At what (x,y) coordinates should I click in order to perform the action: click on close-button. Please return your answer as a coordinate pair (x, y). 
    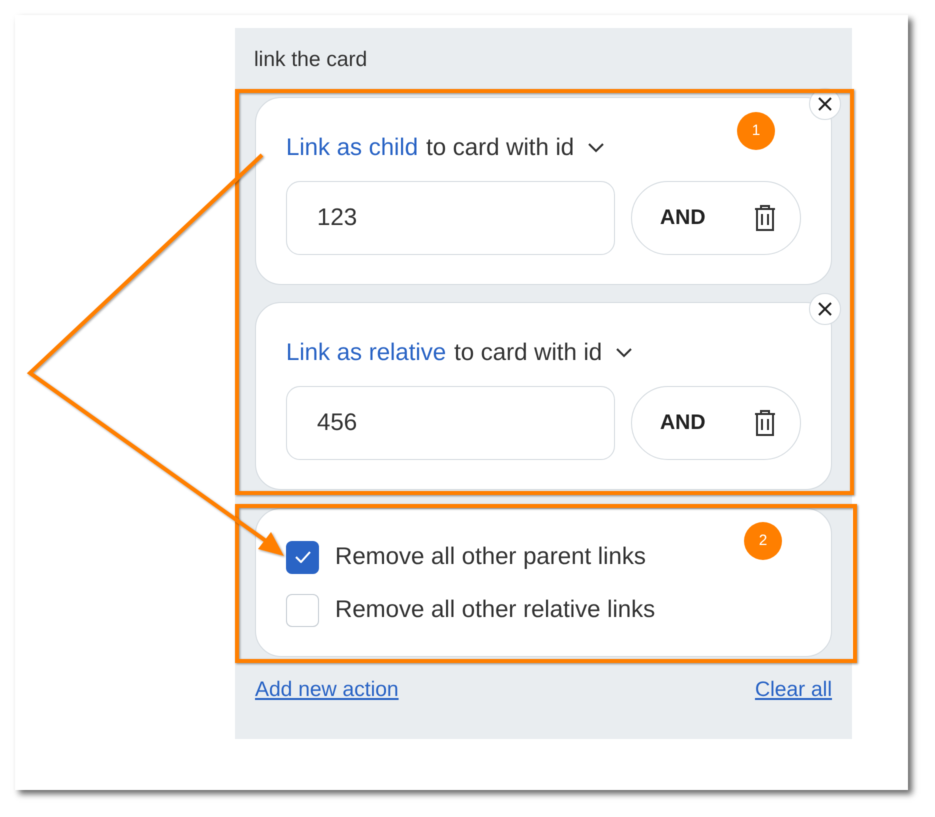
    Looking at the image, I should click on (825, 309).